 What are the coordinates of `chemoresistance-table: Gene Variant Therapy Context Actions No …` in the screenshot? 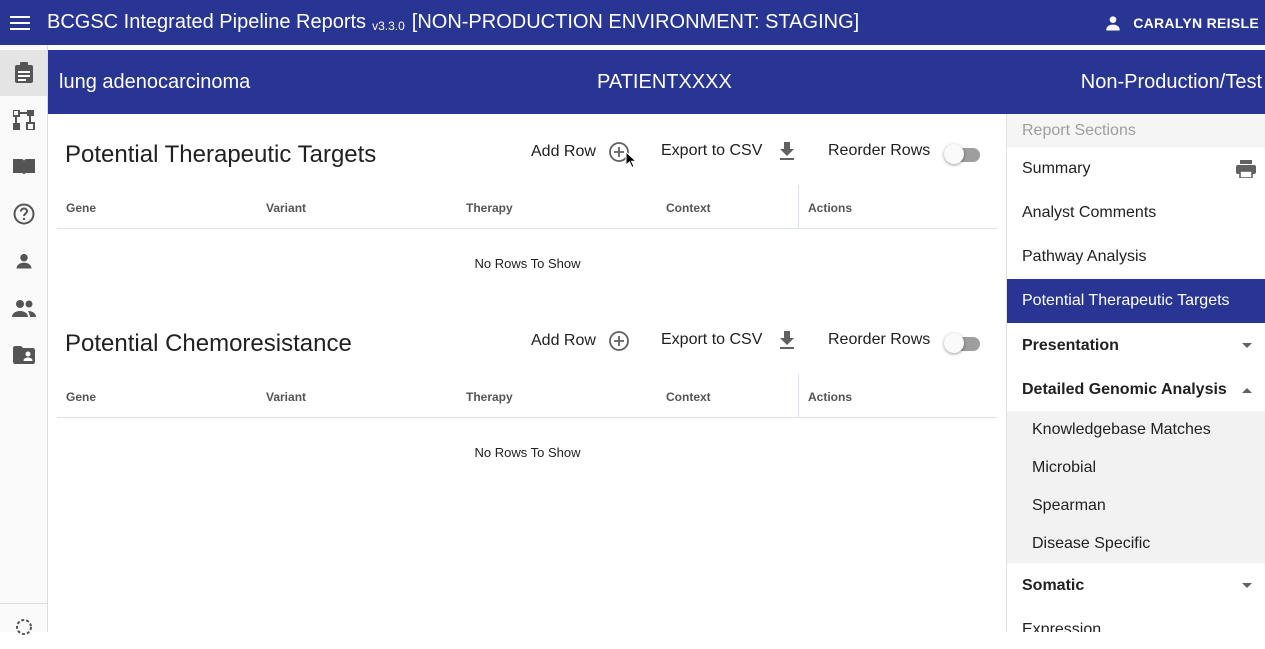 It's located at (527, 429).